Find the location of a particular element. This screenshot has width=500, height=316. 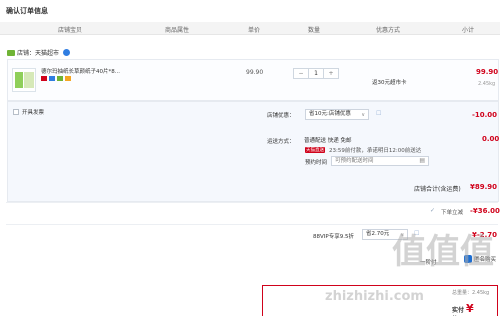

store-discount-selected: 省10元:店铺优惠 is located at coordinates (330, 114).